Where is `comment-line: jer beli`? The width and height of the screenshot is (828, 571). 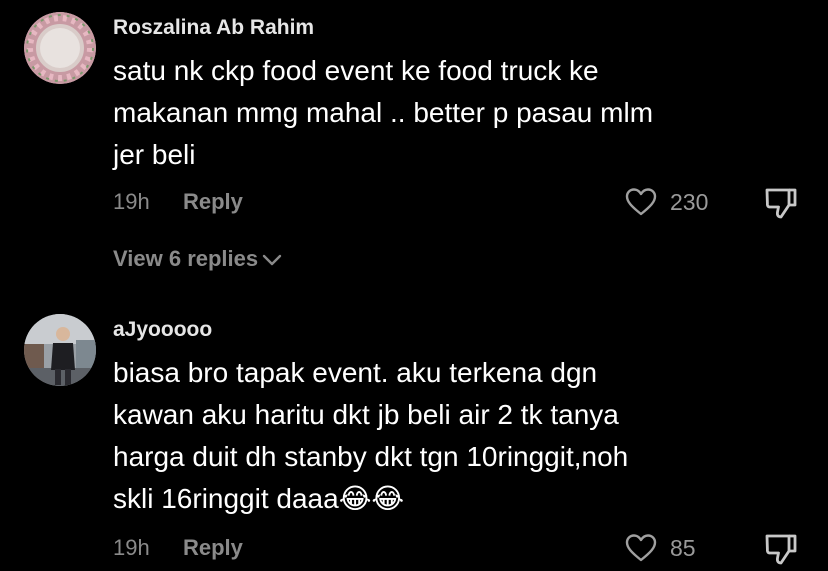
comment-line: jer beli is located at coordinates (154, 154).